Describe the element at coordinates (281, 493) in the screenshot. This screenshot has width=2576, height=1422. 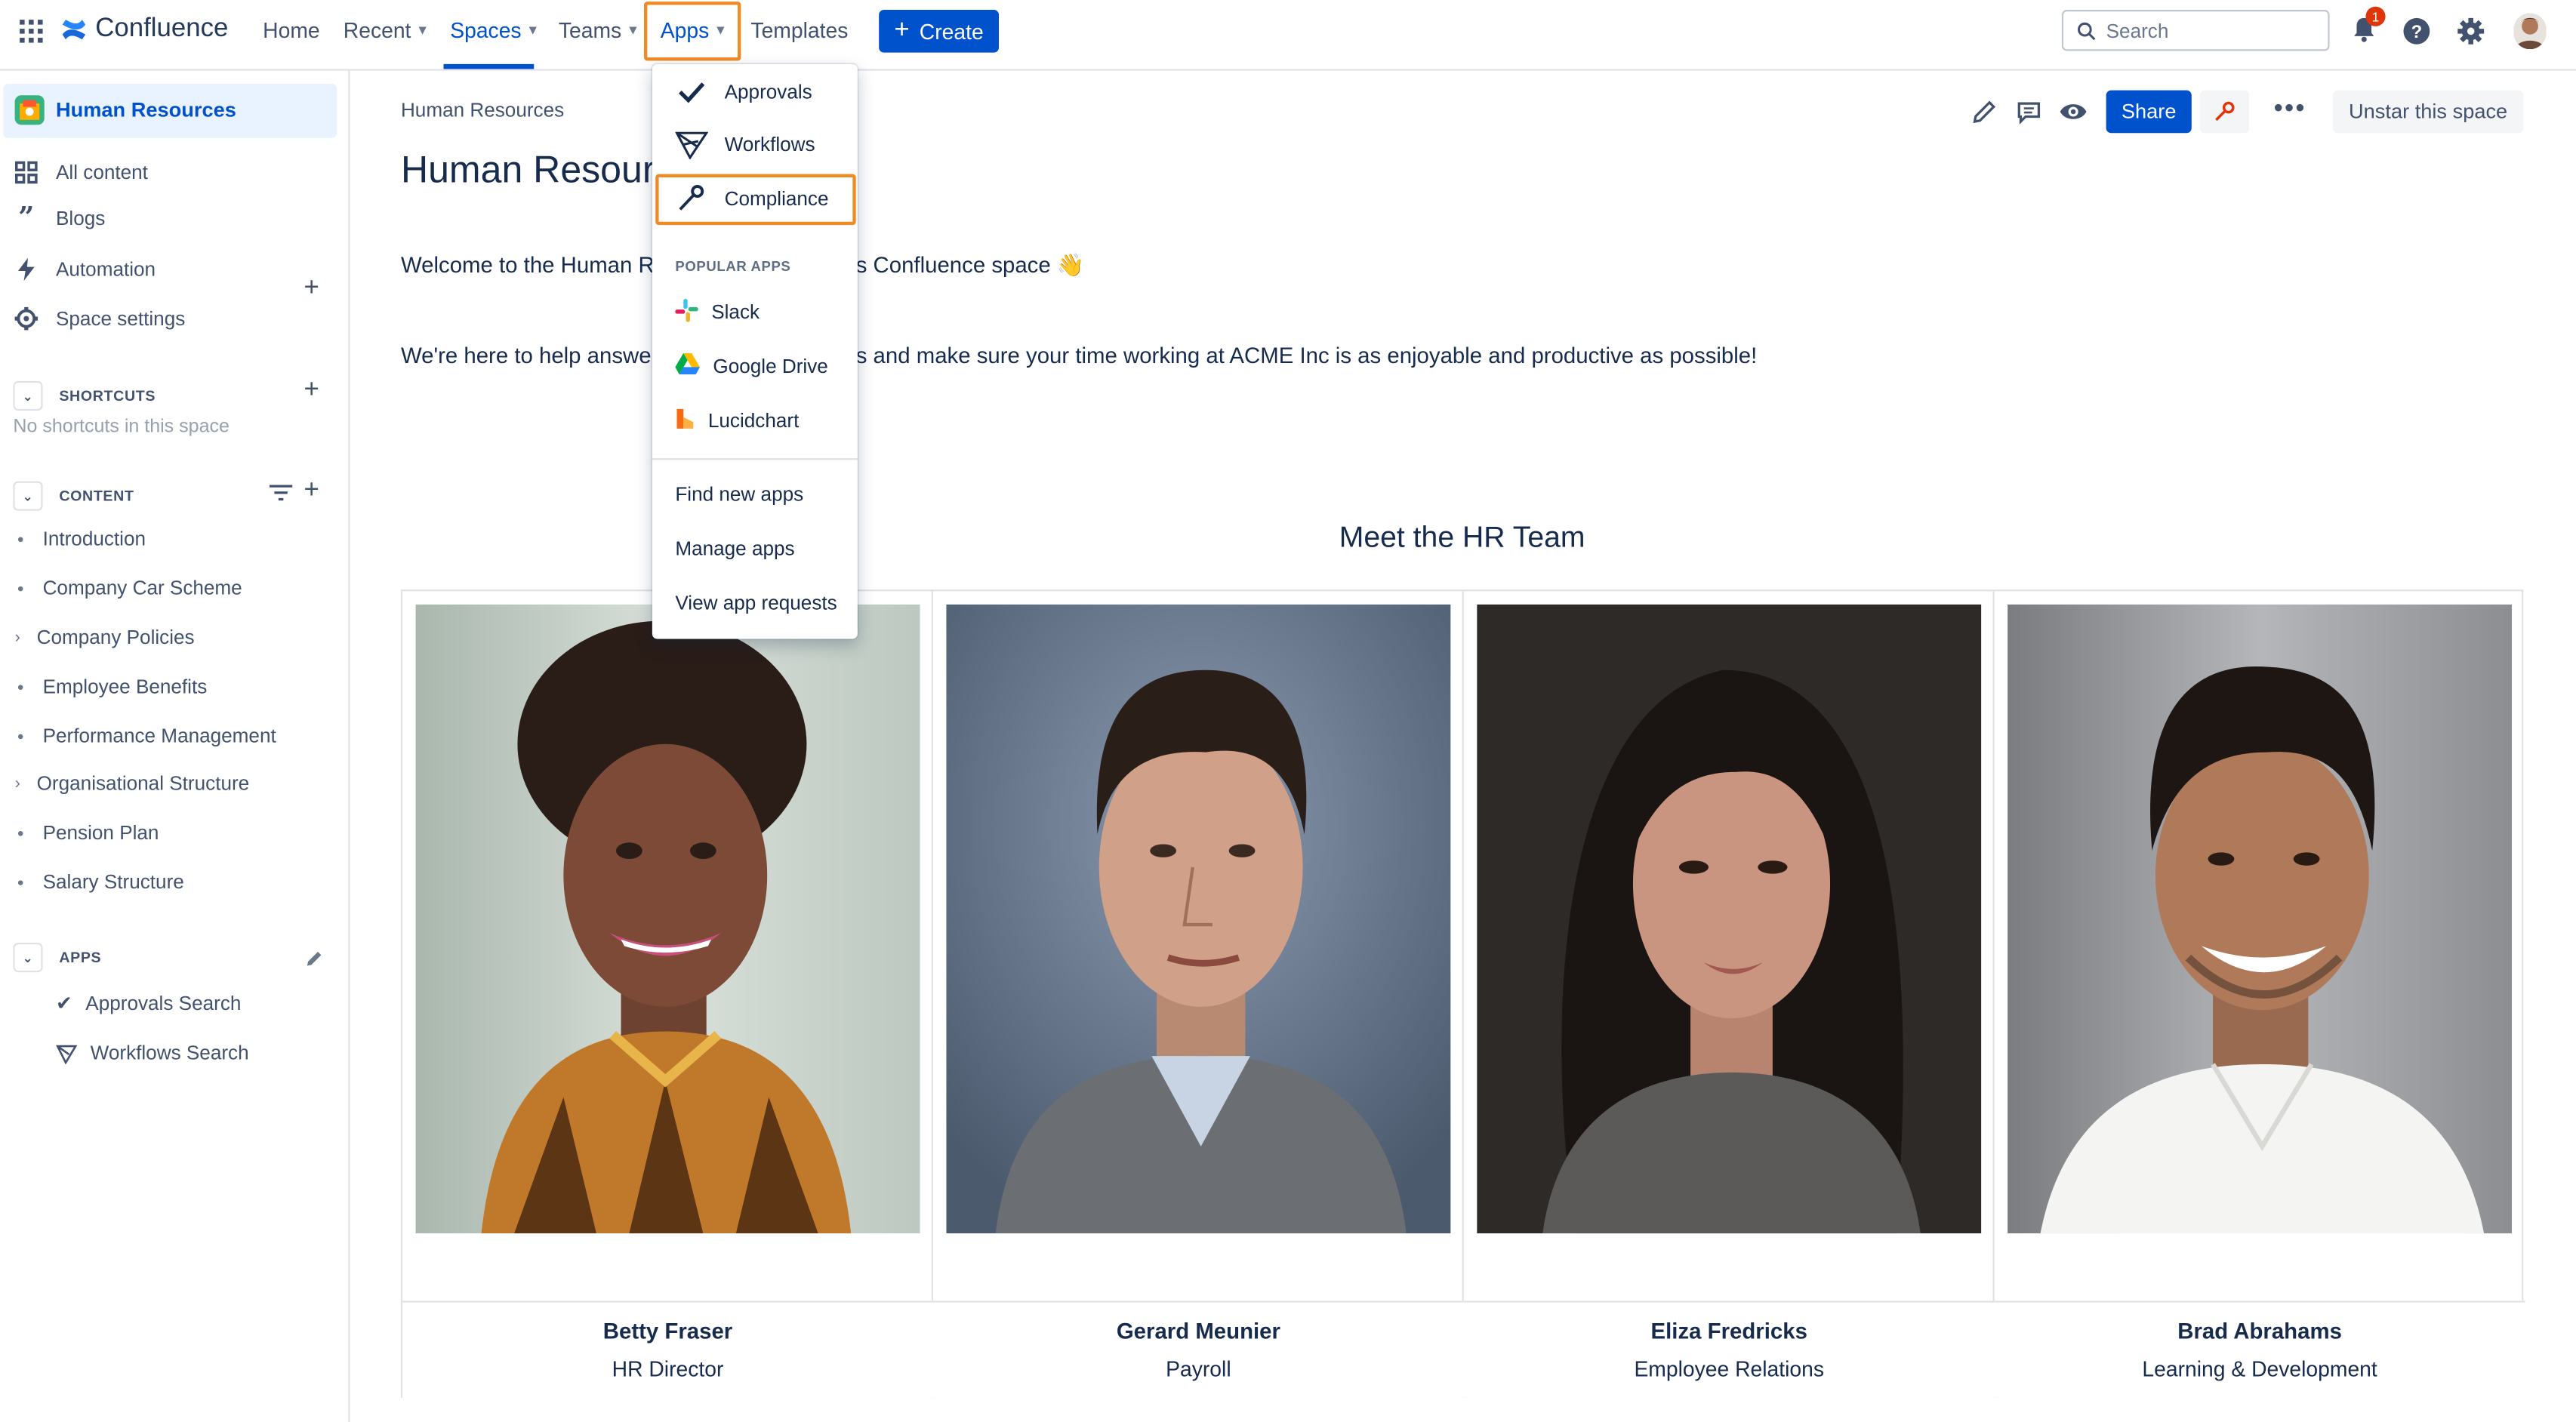
I see `filter-icon` at that location.